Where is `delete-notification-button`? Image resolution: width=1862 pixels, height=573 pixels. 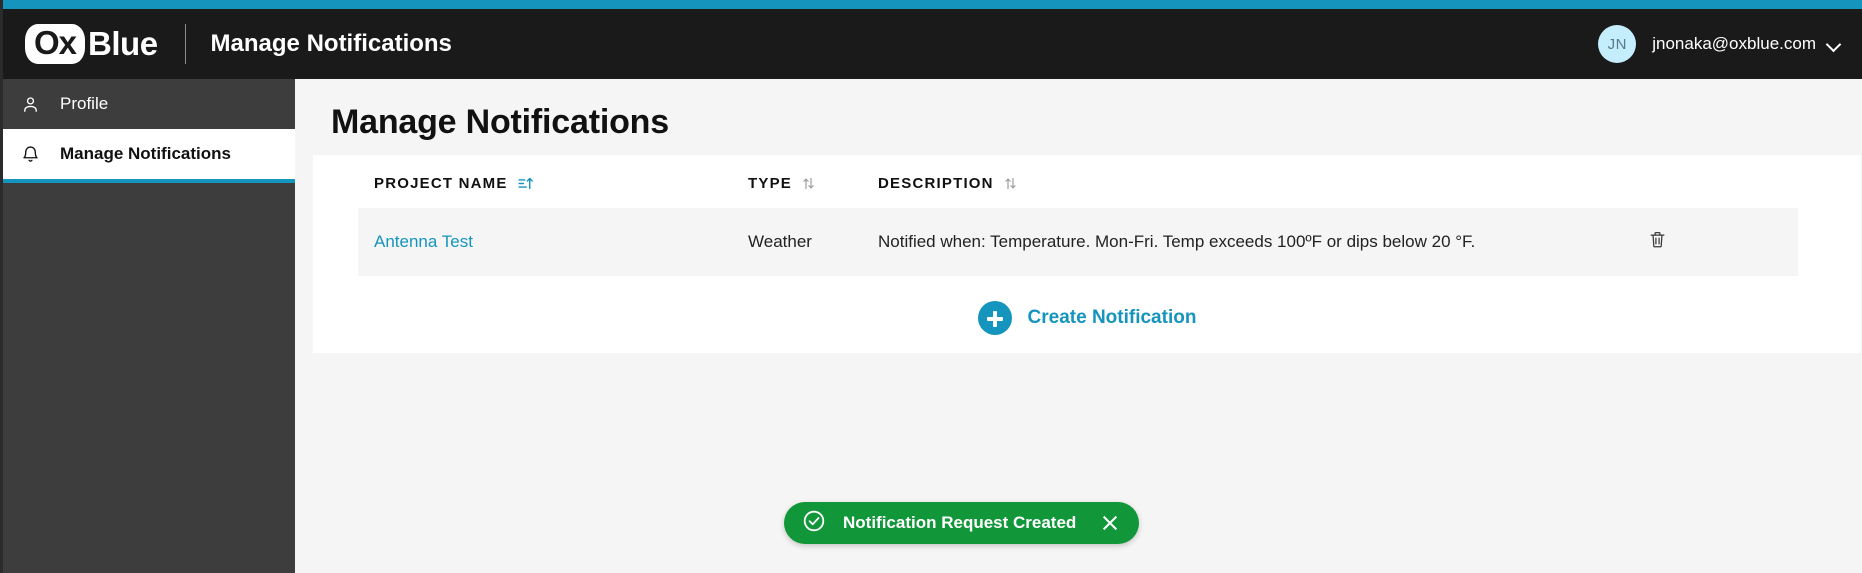
delete-notification-button is located at coordinates (1657, 239).